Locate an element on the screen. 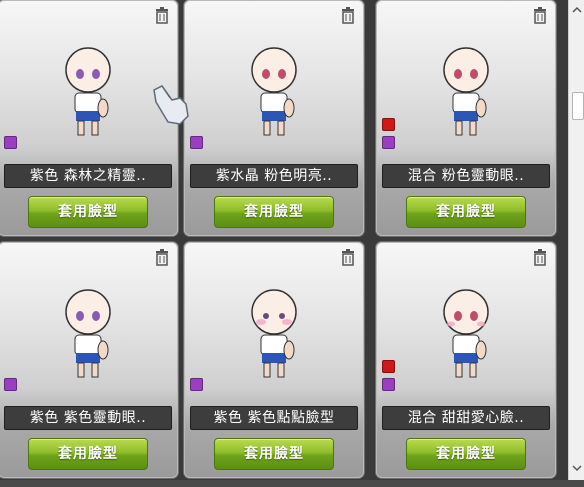 The image size is (584, 487). face-card: 混合 粉色靈動眼.. 套用臉型 is located at coordinates (466, 118).